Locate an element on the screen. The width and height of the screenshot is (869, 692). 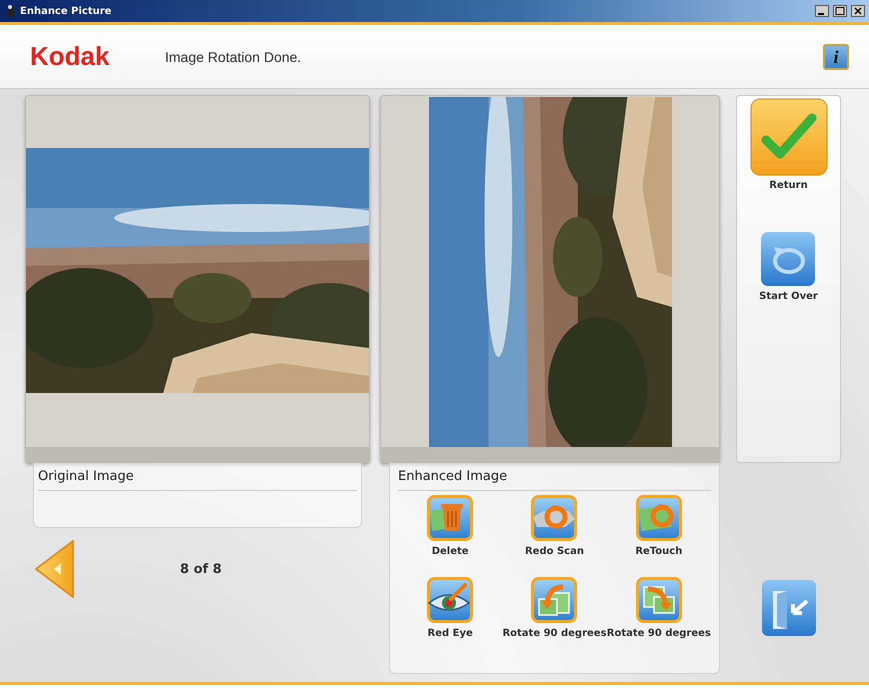
info-button: i is located at coordinates (836, 57).